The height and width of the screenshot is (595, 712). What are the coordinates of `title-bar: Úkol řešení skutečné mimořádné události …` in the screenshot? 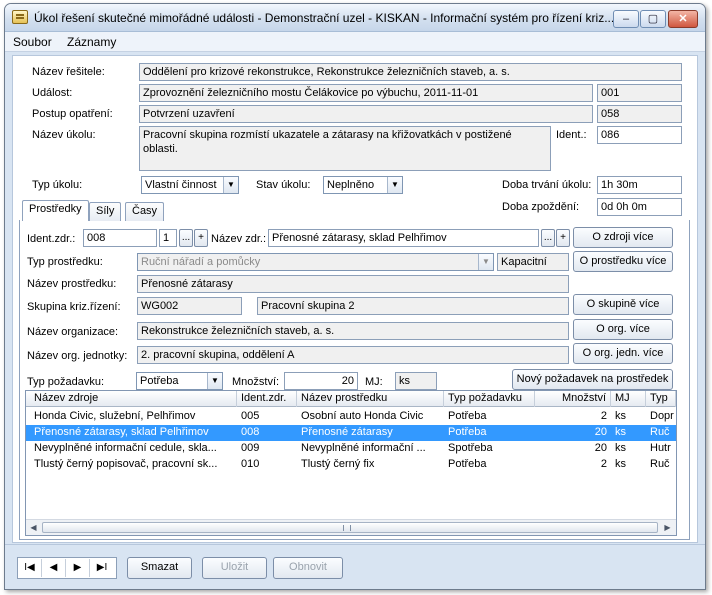 It's located at (355, 18).